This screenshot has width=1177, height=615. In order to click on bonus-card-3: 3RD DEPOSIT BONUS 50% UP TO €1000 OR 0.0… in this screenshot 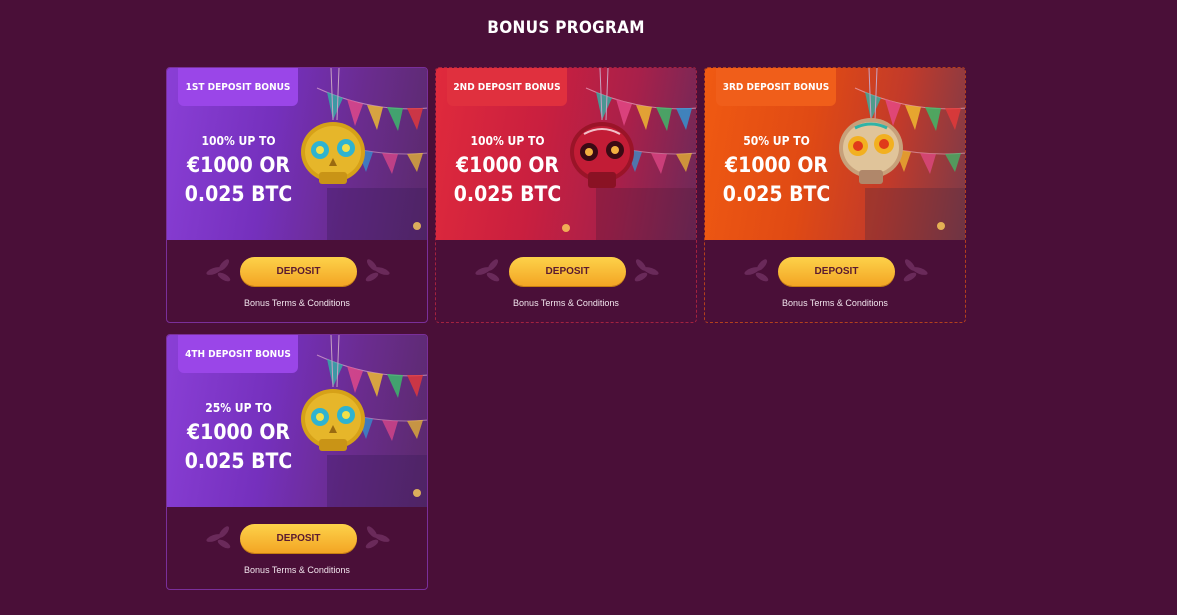, I will do `click(835, 195)`.